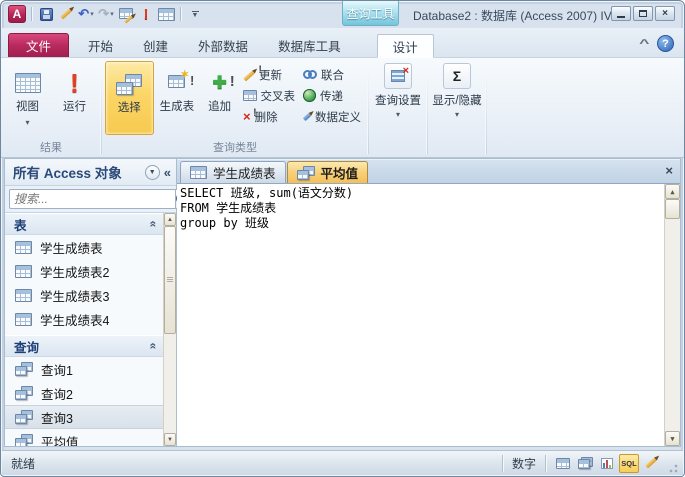 The image size is (685, 477). I want to click on delete-icon: ×!, so click(250, 115).